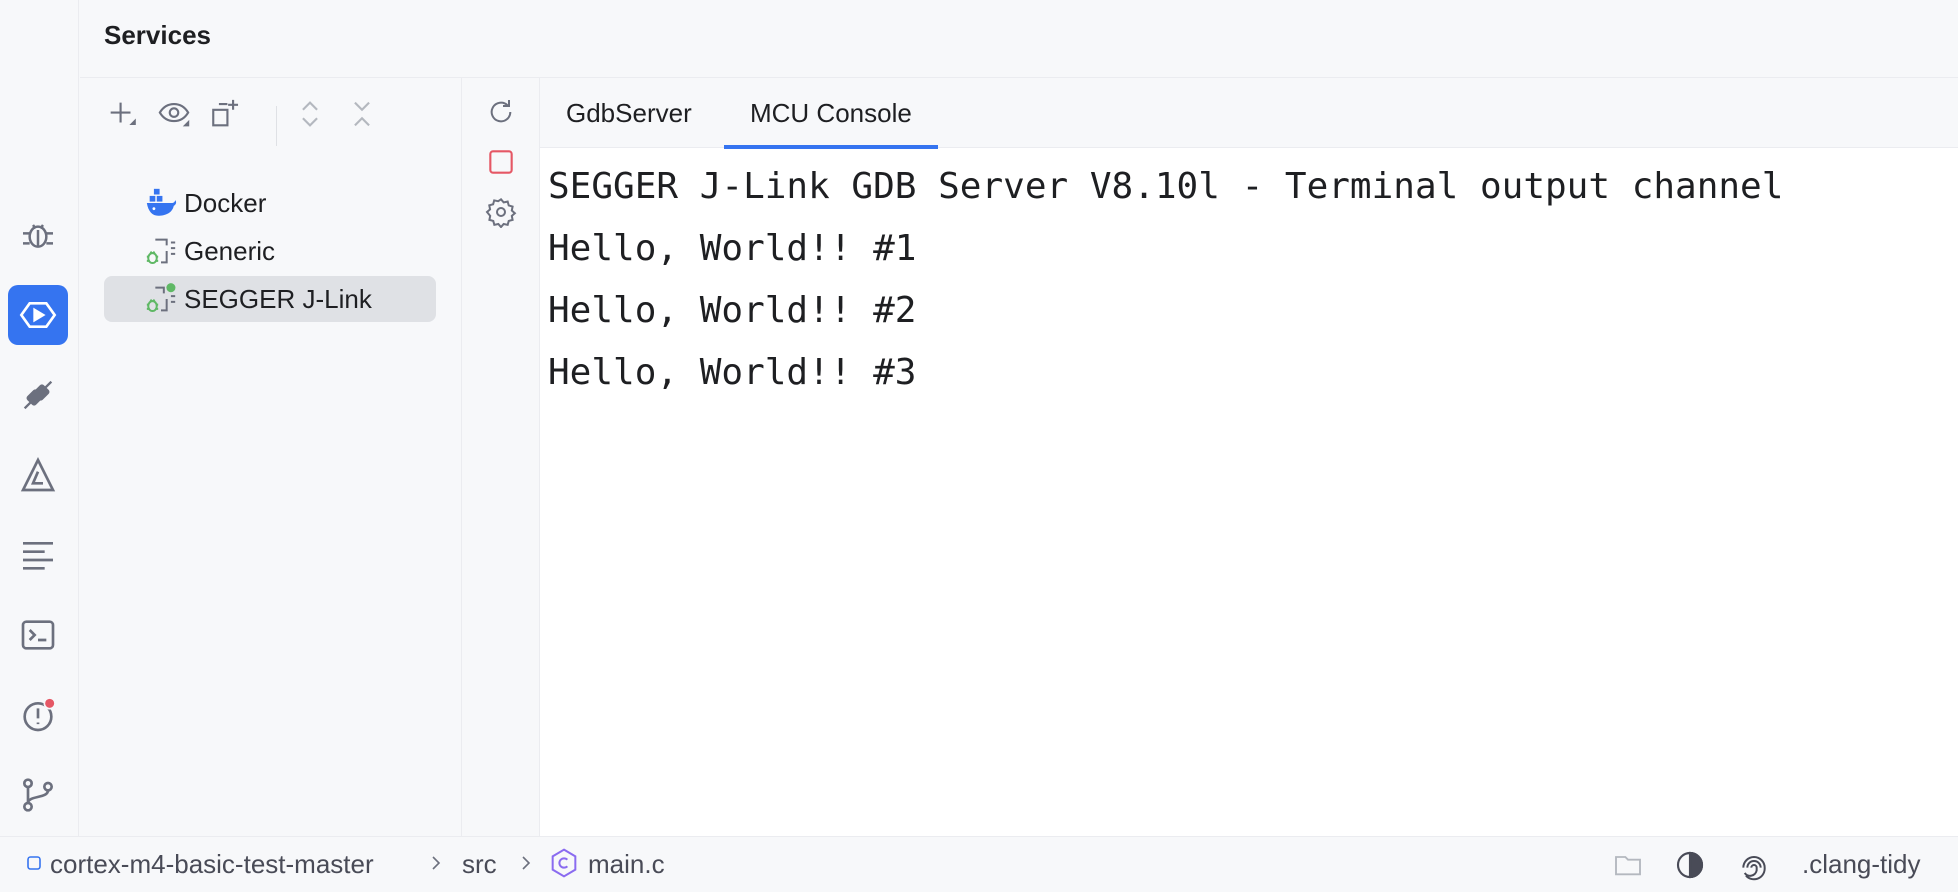 The height and width of the screenshot is (892, 1958). I want to click on tool-window-title: Services, so click(157, 35).